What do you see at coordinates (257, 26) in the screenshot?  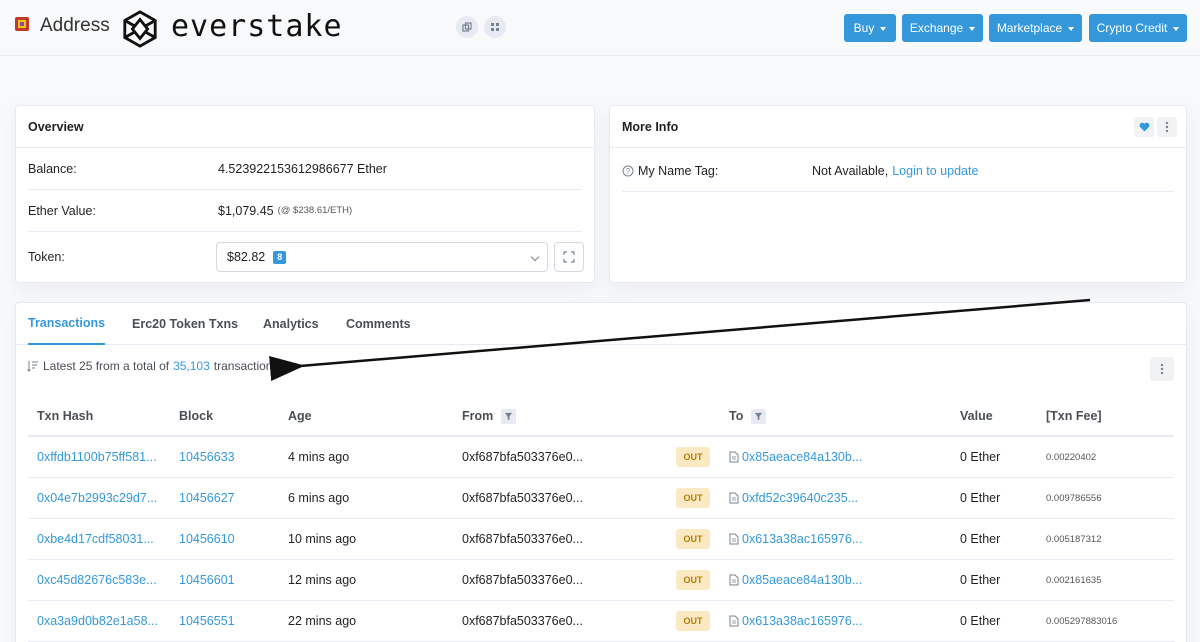 I see `brand-name: everstake` at bounding box center [257, 26].